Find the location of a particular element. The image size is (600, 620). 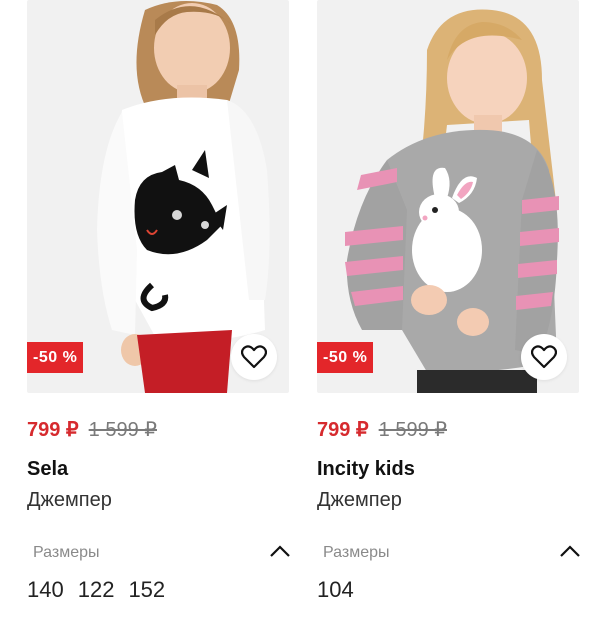

size-option: 152 is located at coordinates (146, 589).